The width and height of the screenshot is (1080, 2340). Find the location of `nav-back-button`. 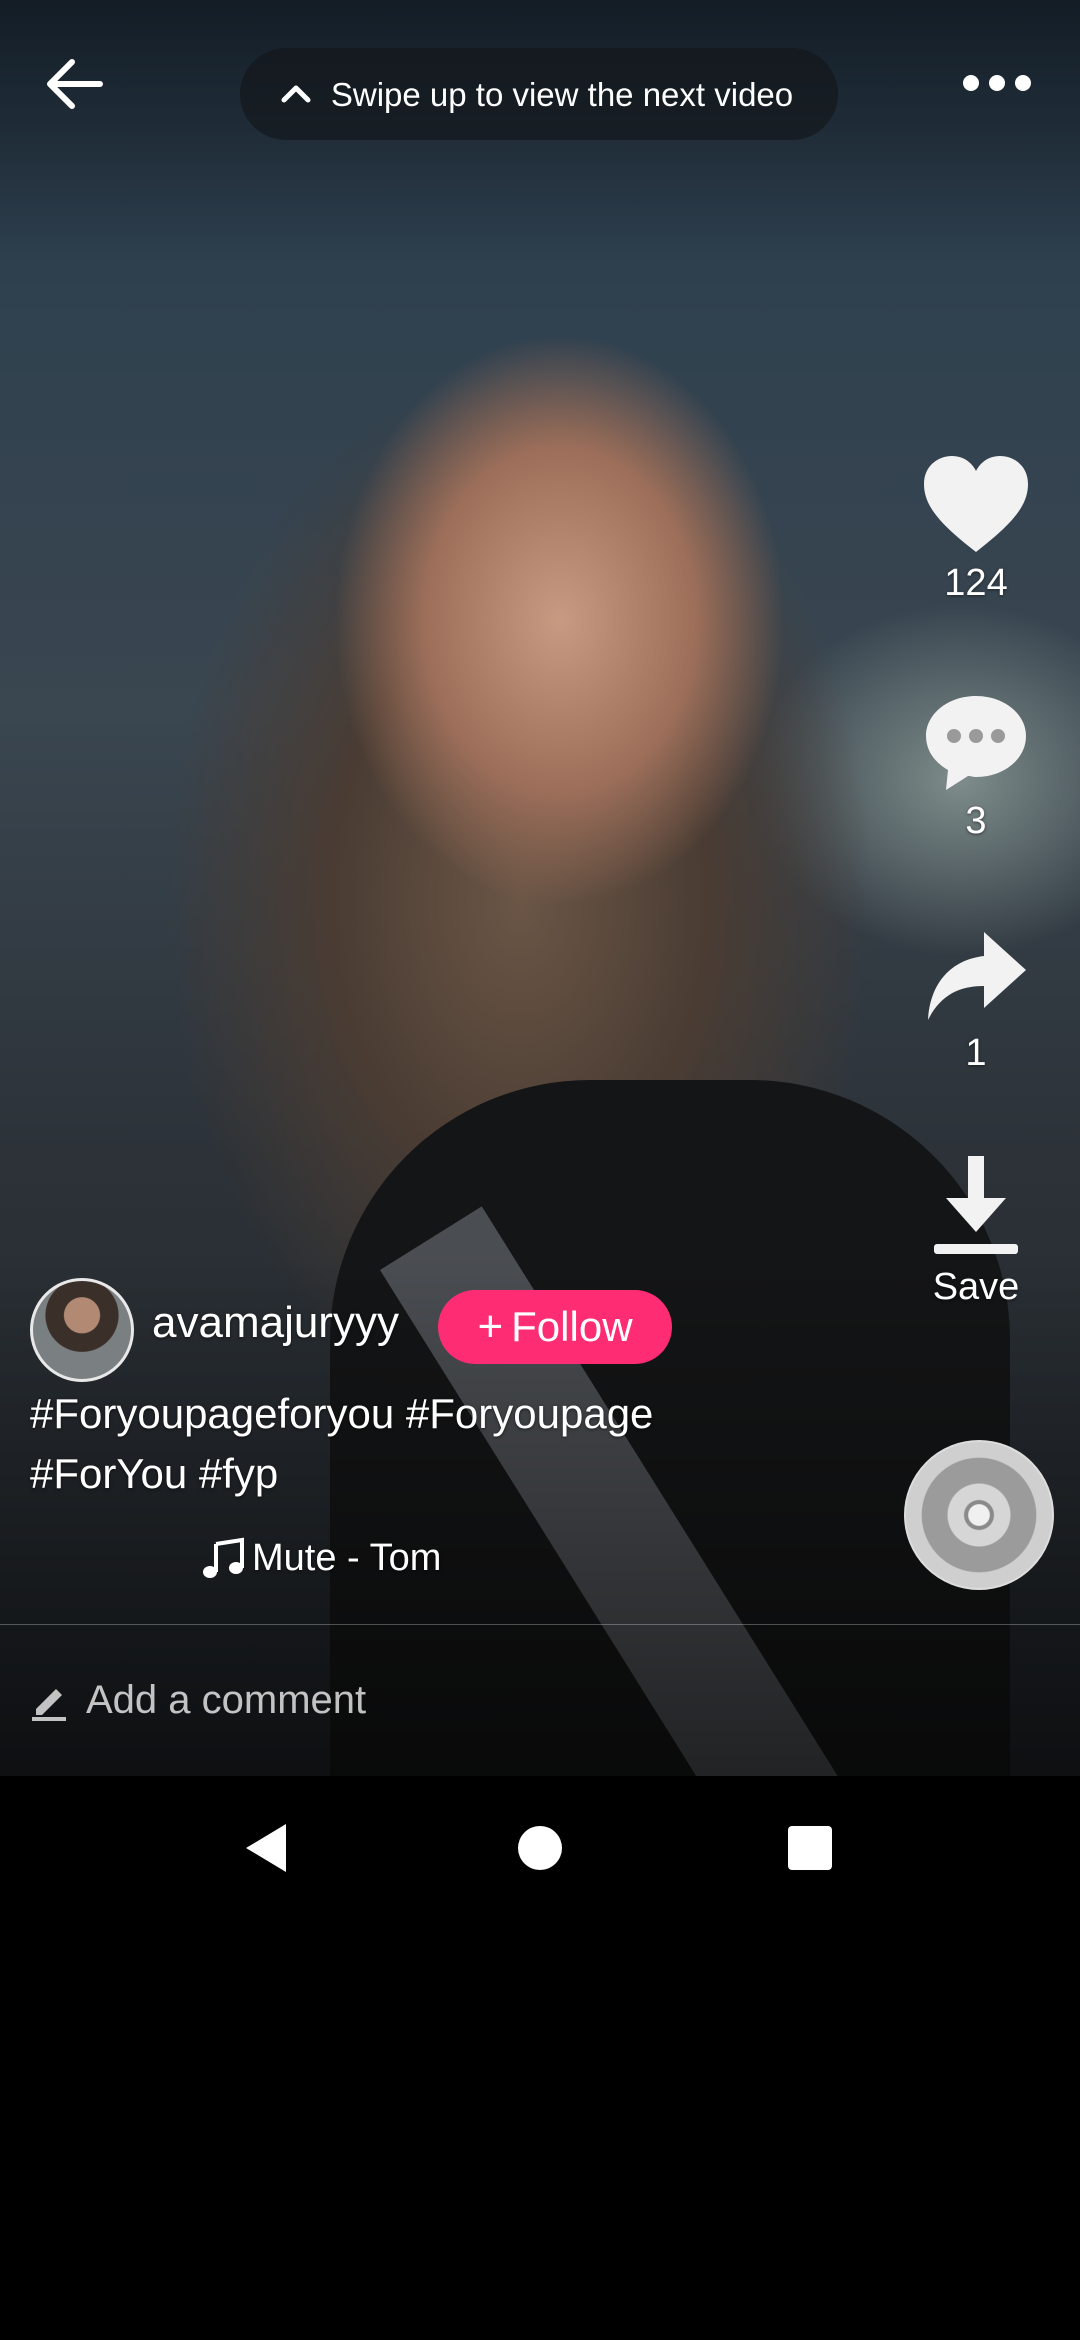

nav-back-button is located at coordinates (268, 1848).